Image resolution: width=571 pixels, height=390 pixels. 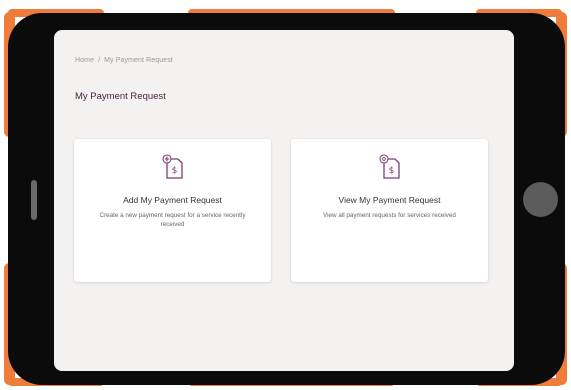 What do you see at coordinates (540, 199) in the screenshot?
I see `tablet-home-button` at bounding box center [540, 199].